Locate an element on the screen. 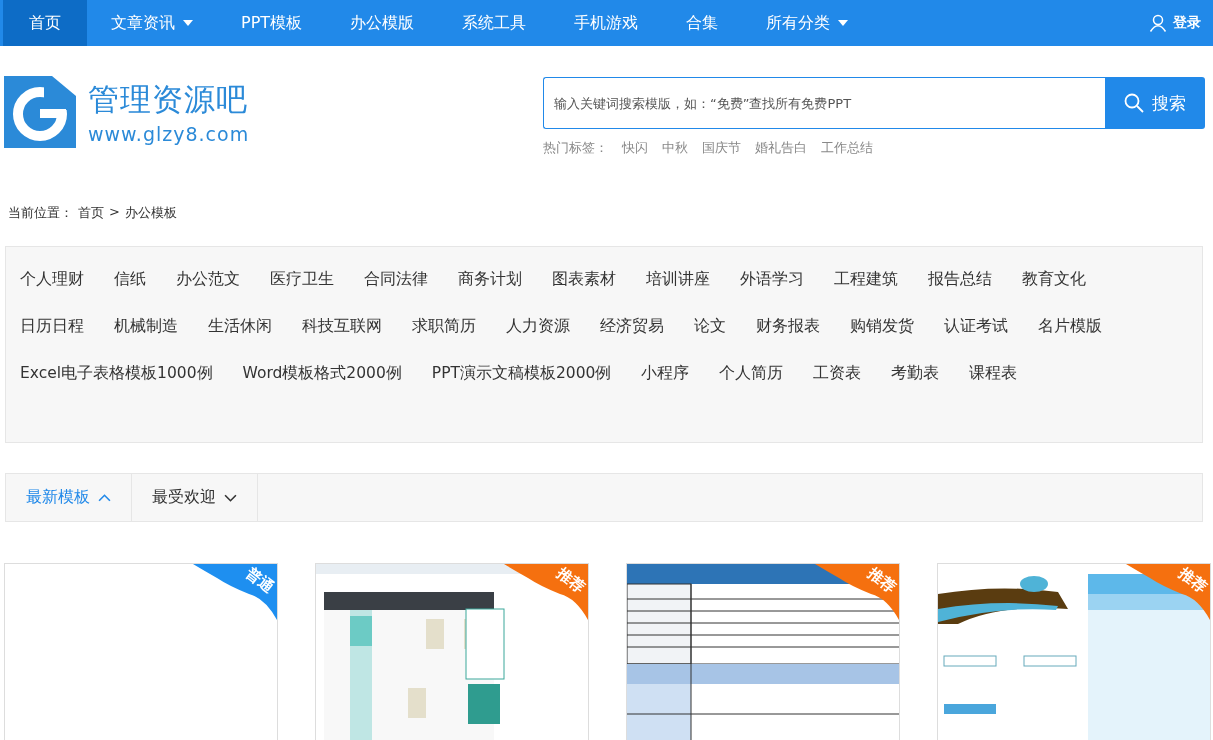 The width and height of the screenshot is (1213, 740). category-link: 认证考试 is located at coordinates (976, 326).